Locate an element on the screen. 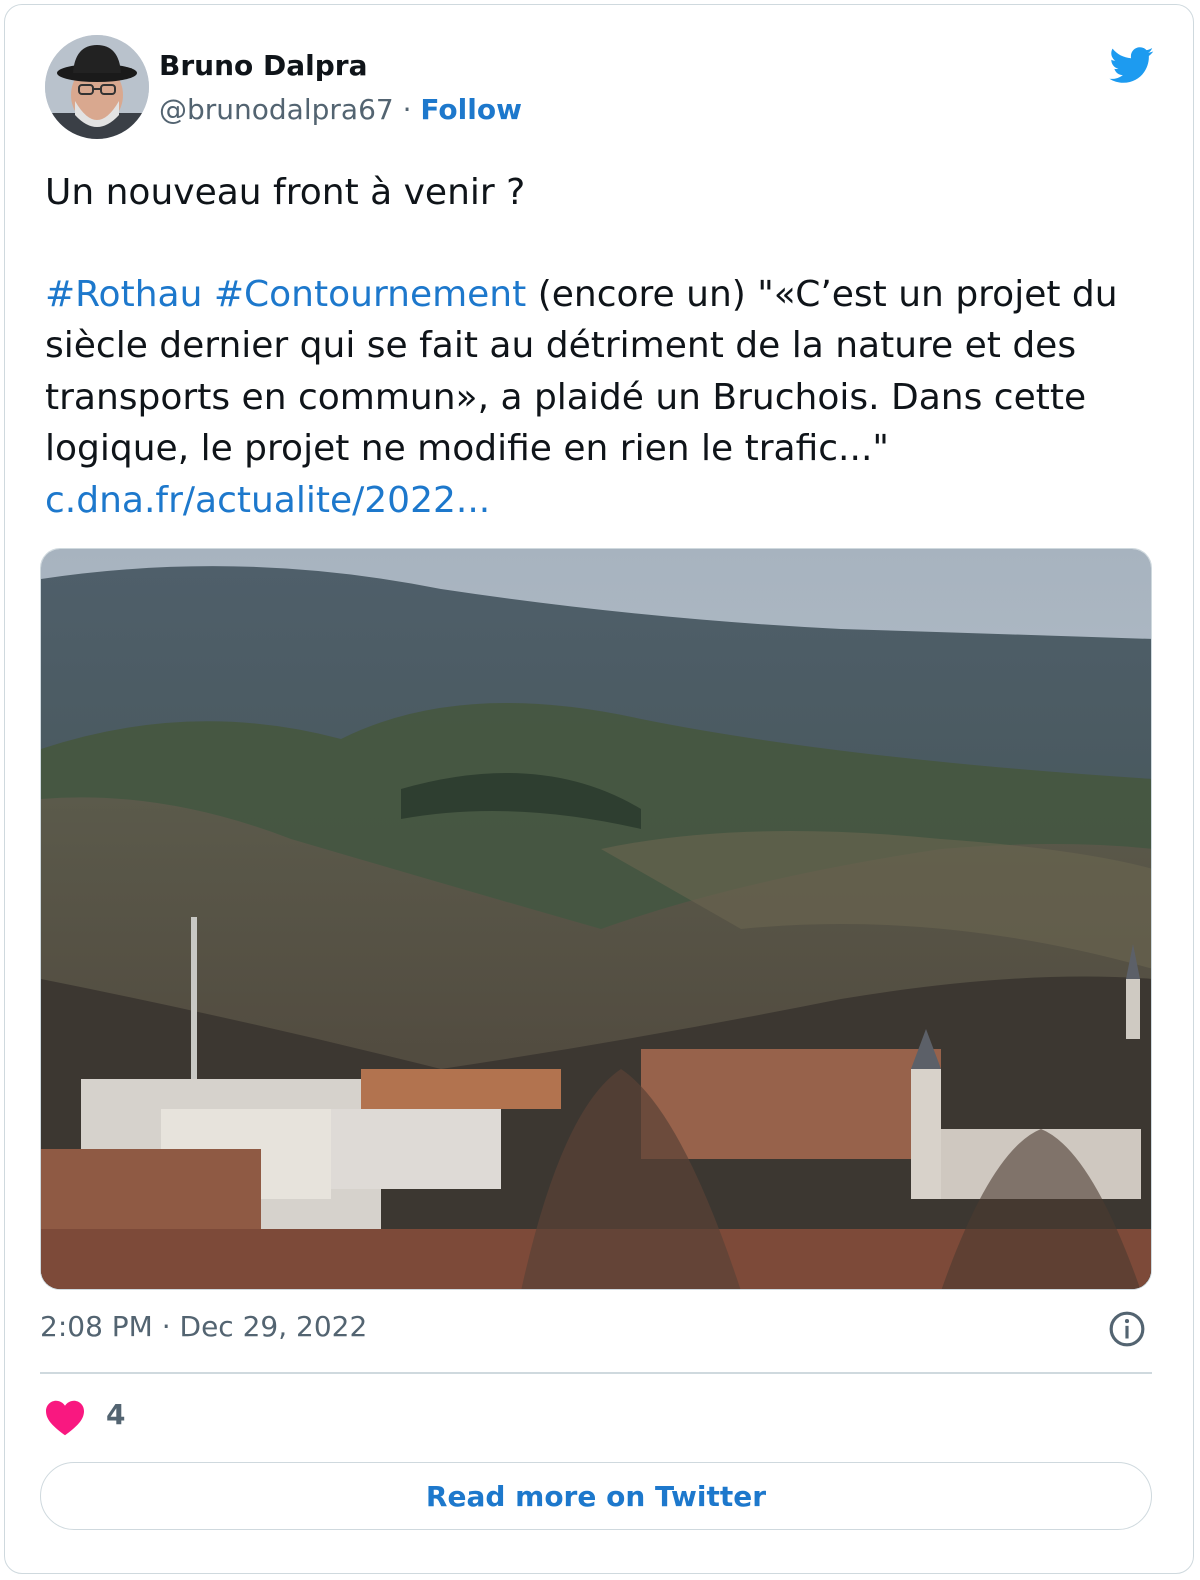 This screenshot has height=1580, width=1200. avatar-image is located at coordinates (97, 87).